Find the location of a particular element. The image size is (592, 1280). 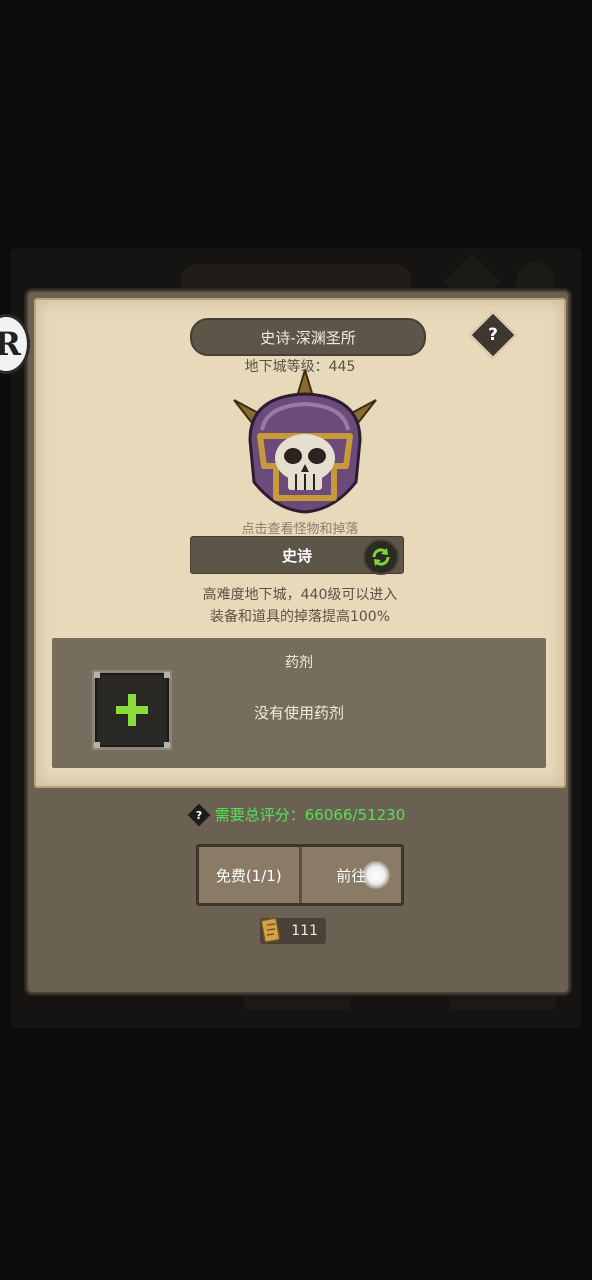

add-icon is located at coordinates (132, 710).